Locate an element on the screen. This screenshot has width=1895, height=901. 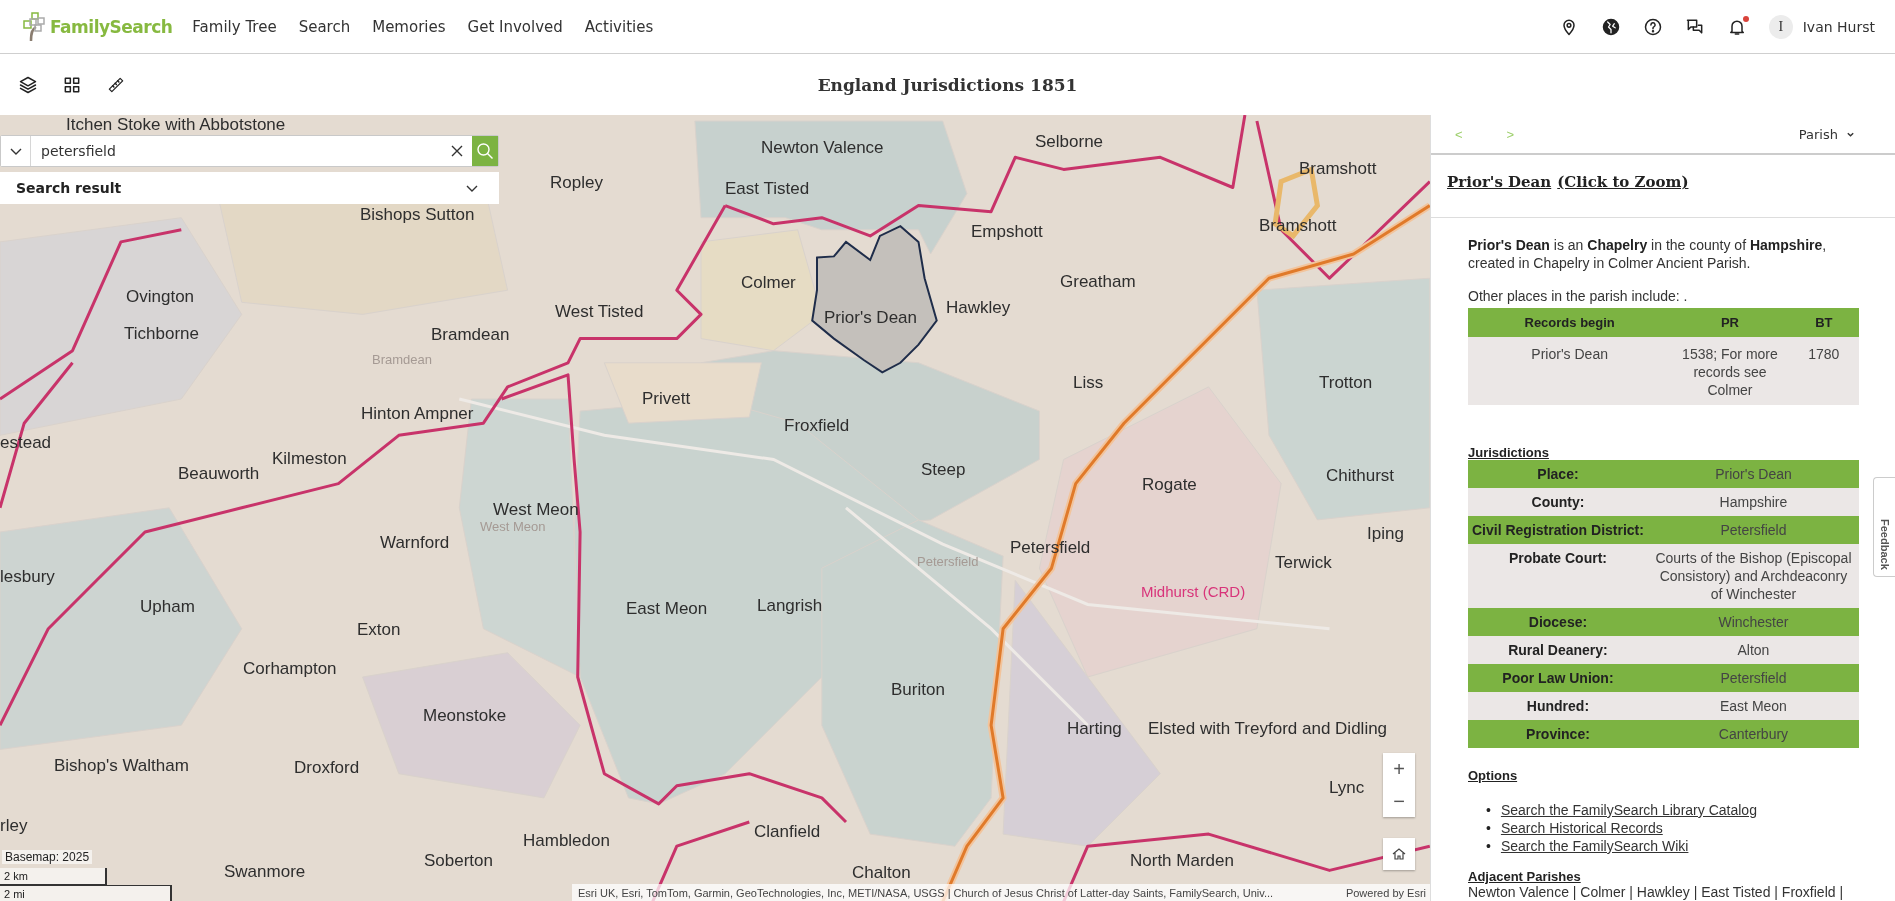
selected-parish-shape is located at coordinates (874, 299).